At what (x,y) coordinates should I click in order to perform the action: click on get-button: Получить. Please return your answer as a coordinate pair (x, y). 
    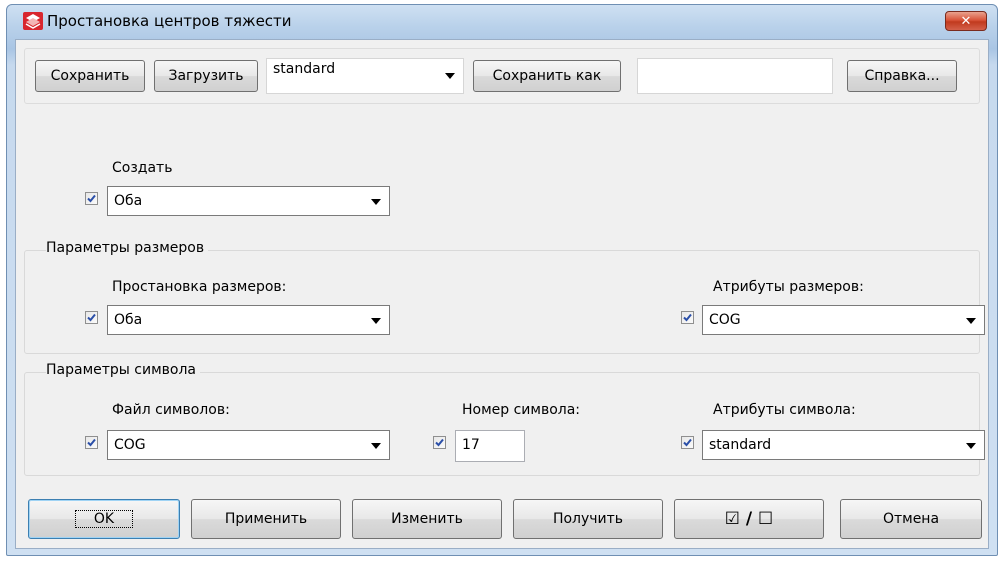
    Looking at the image, I should click on (588, 519).